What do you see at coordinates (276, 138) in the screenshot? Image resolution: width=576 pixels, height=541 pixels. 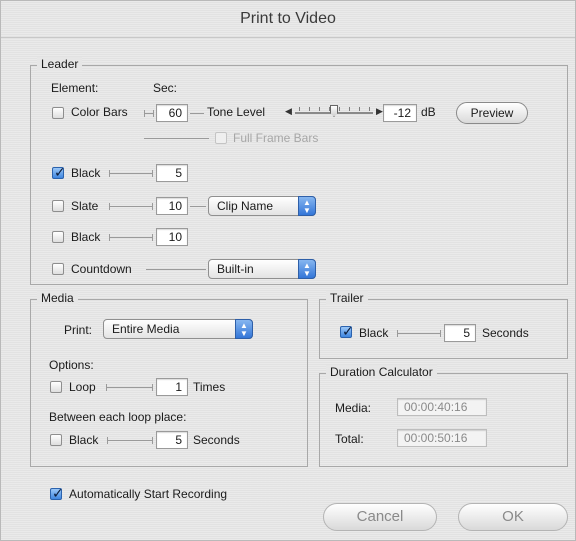 I see `full-frame-bars-label: Full Frame Bars` at bounding box center [276, 138].